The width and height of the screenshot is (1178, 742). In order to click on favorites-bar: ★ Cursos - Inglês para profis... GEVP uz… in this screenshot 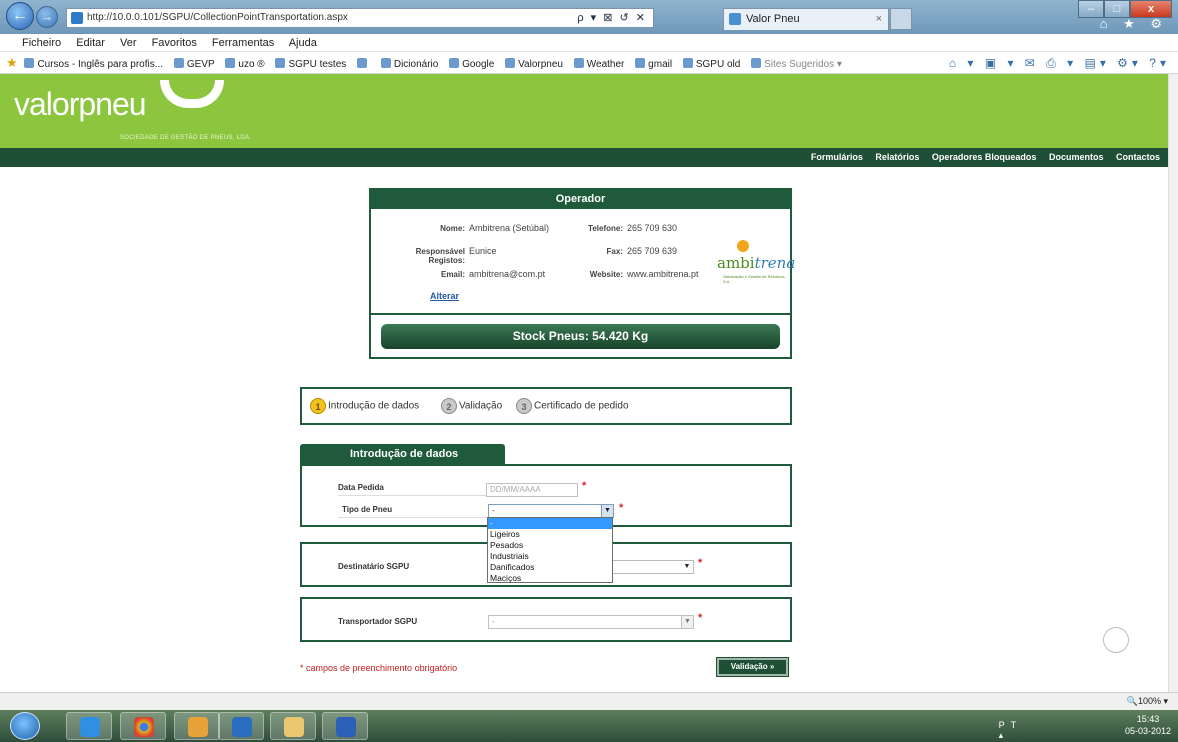, I will do `click(589, 63)`.